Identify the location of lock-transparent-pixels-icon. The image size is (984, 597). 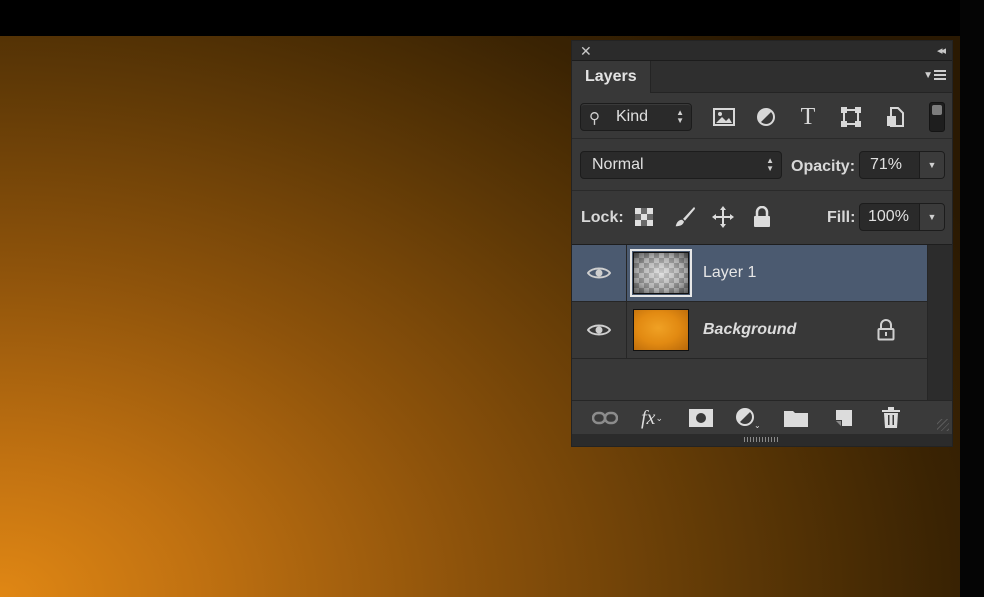
(644, 217).